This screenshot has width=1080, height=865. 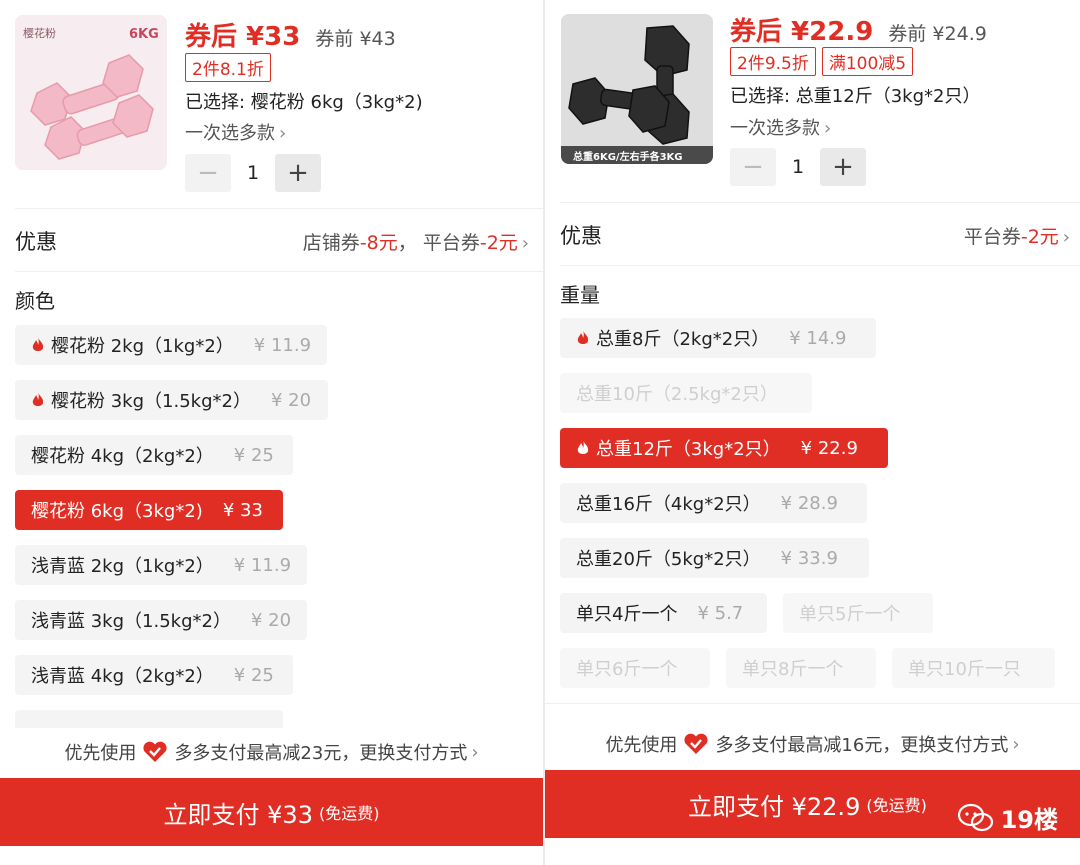 What do you see at coordinates (801, 668) in the screenshot?
I see `option-chip: 单只8斤一个` at bounding box center [801, 668].